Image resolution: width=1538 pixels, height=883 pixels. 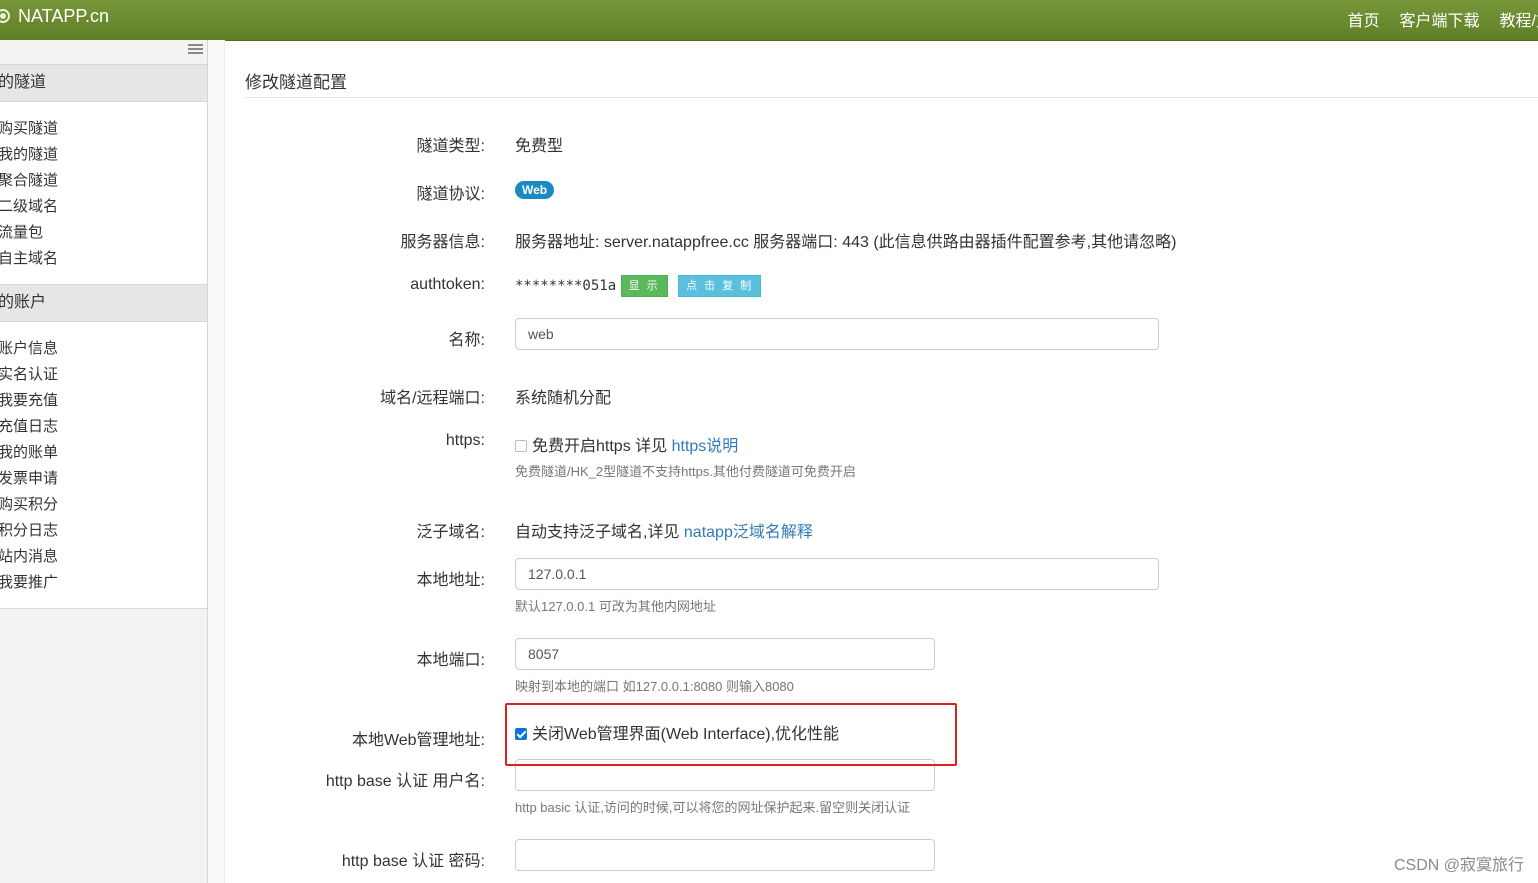 What do you see at coordinates (644, 286) in the screenshot?
I see `show-token-button: 显 示` at bounding box center [644, 286].